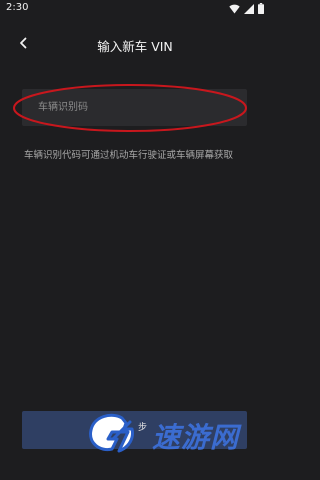  I want to click on vin-input, so click(134, 107).